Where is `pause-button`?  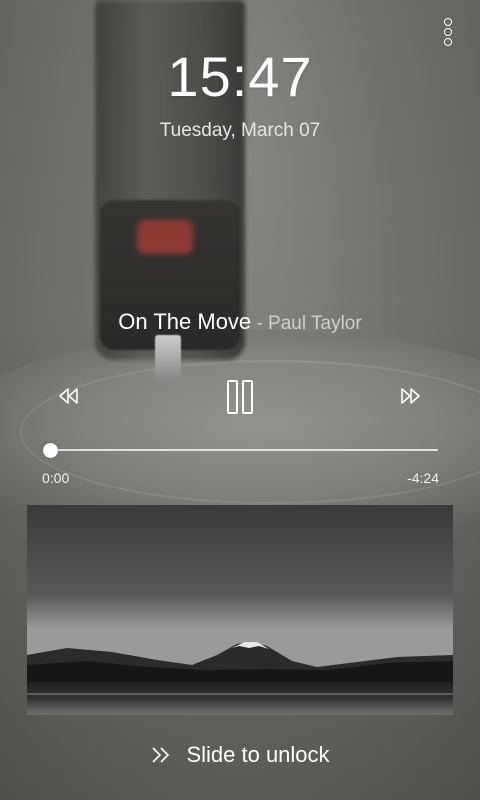
pause-button is located at coordinates (240, 396).